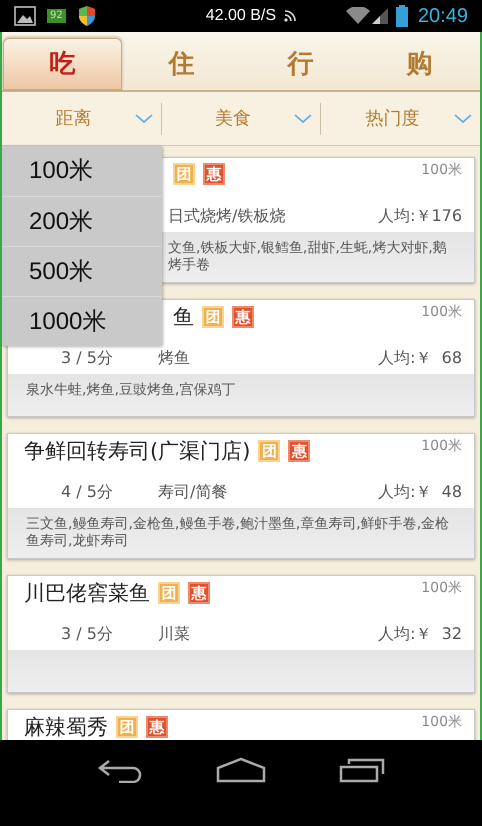 The image size is (482, 826). Describe the element at coordinates (420, 634) in the screenshot. I see `price-text: 人均:￥ 32` at that location.